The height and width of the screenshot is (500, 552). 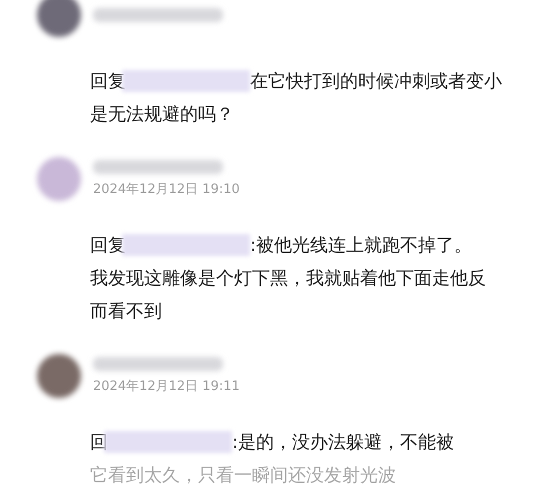 What do you see at coordinates (166, 386) in the screenshot?
I see `comment-date: 2024年12月12日 19:11` at bounding box center [166, 386].